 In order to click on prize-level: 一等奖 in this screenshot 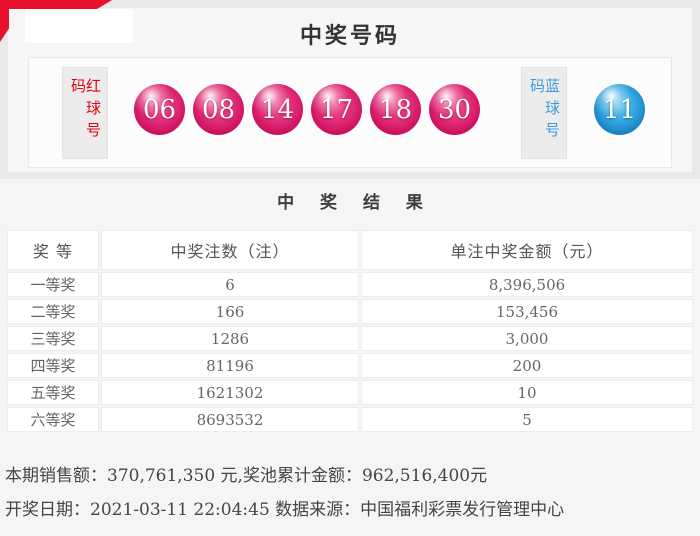, I will do `click(53, 284)`.